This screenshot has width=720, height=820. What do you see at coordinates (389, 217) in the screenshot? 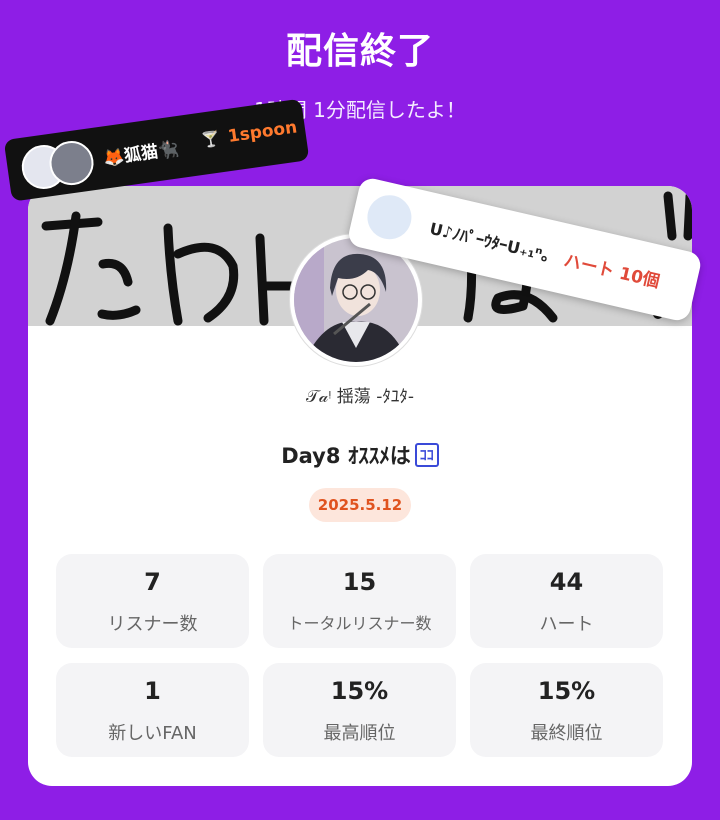
I see `heart-donor-avatar` at bounding box center [389, 217].